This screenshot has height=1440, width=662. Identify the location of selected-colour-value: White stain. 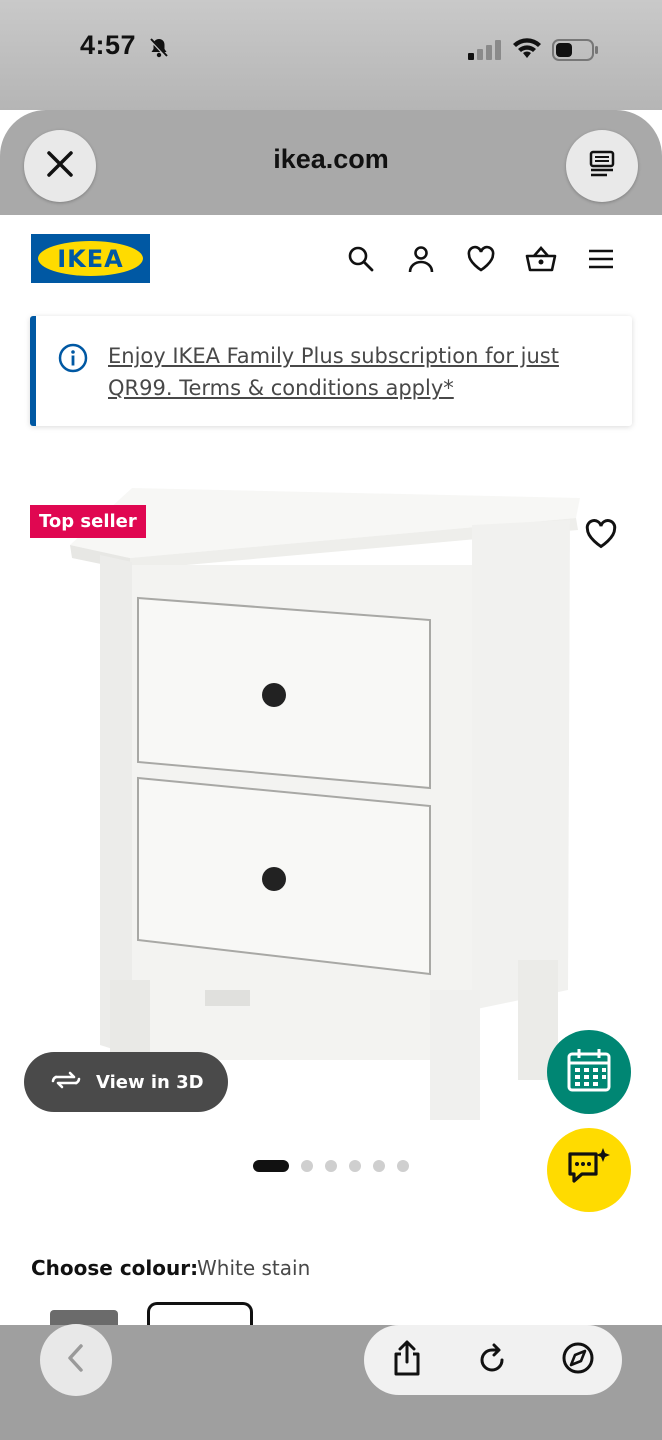
(254, 1268).